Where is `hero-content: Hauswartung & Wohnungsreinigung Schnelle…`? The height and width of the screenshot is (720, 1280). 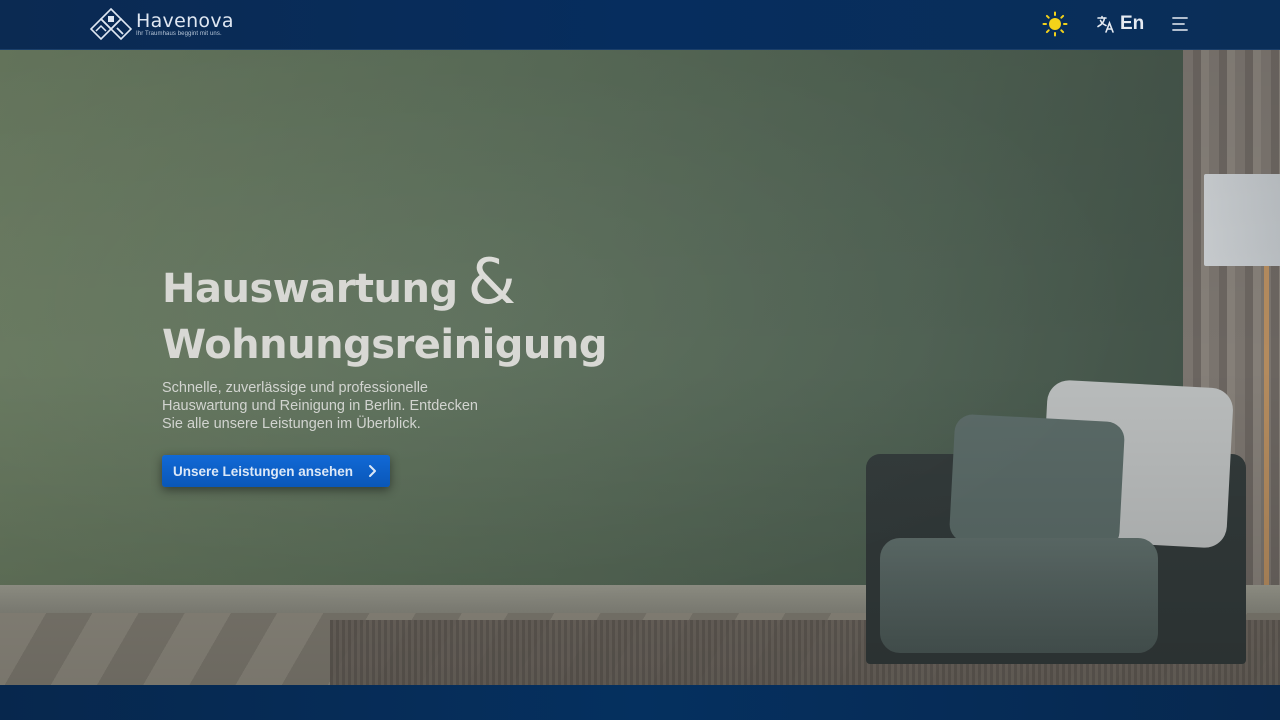
hero-content: Hauswartung & Wohnungsreinigung Schnelle… is located at coordinates (392, 369).